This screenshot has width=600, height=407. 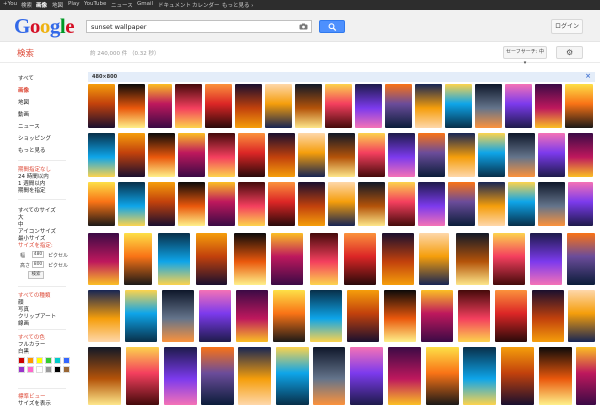 I want to click on google-logo: Google, so click(x=44, y=26).